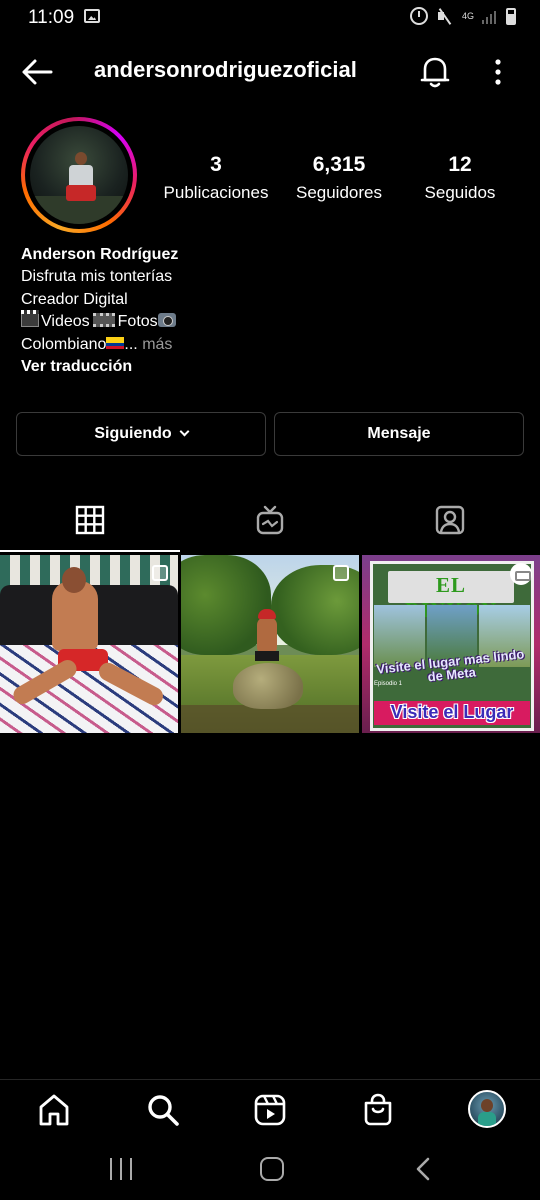  What do you see at coordinates (423, 1169) in the screenshot?
I see `back-icon` at bounding box center [423, 1169].